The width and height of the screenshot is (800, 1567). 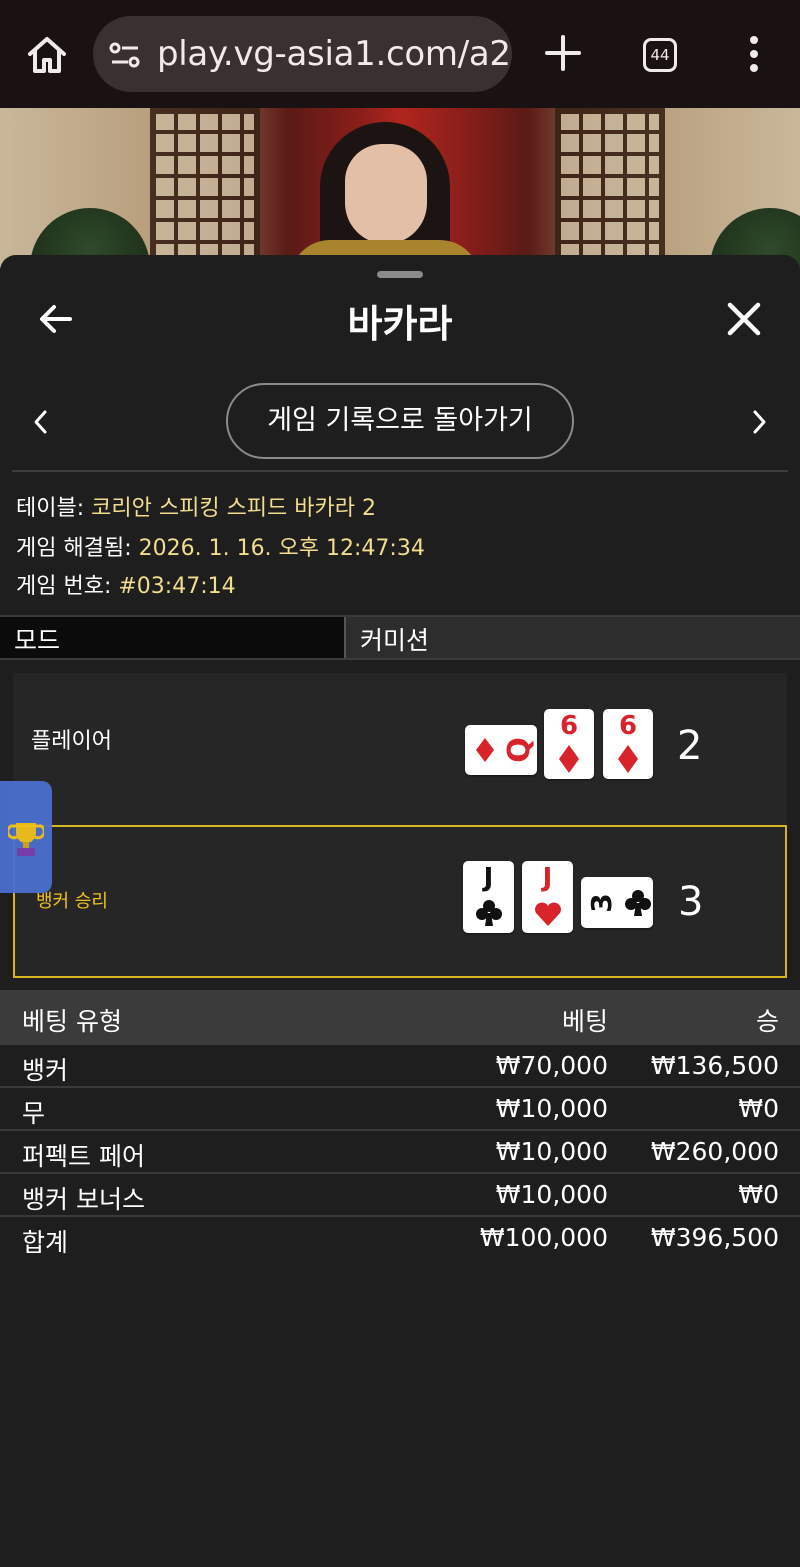 I want to click on total-row: 합계 ₩100,000 ₩396,500, so click(x=400, y=1241).